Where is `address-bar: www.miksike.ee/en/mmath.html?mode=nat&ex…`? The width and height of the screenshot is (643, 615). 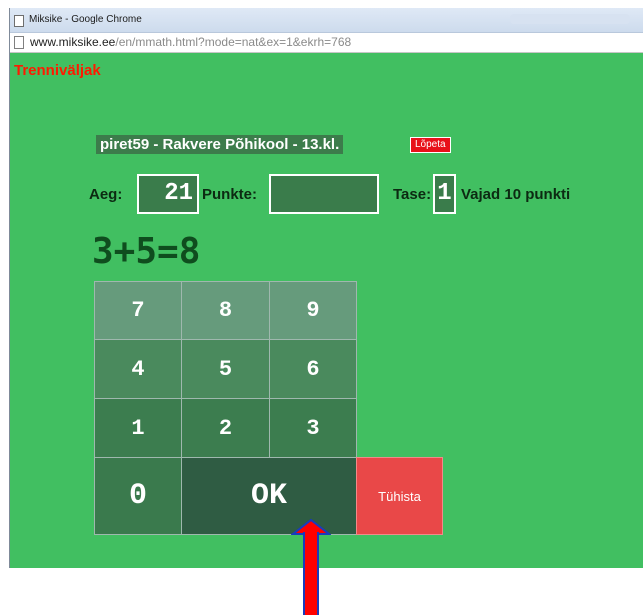 address-bar: www.miksike.ee/en/mmath.html?mode=nat&ex… is located at coordinates (326, 43).